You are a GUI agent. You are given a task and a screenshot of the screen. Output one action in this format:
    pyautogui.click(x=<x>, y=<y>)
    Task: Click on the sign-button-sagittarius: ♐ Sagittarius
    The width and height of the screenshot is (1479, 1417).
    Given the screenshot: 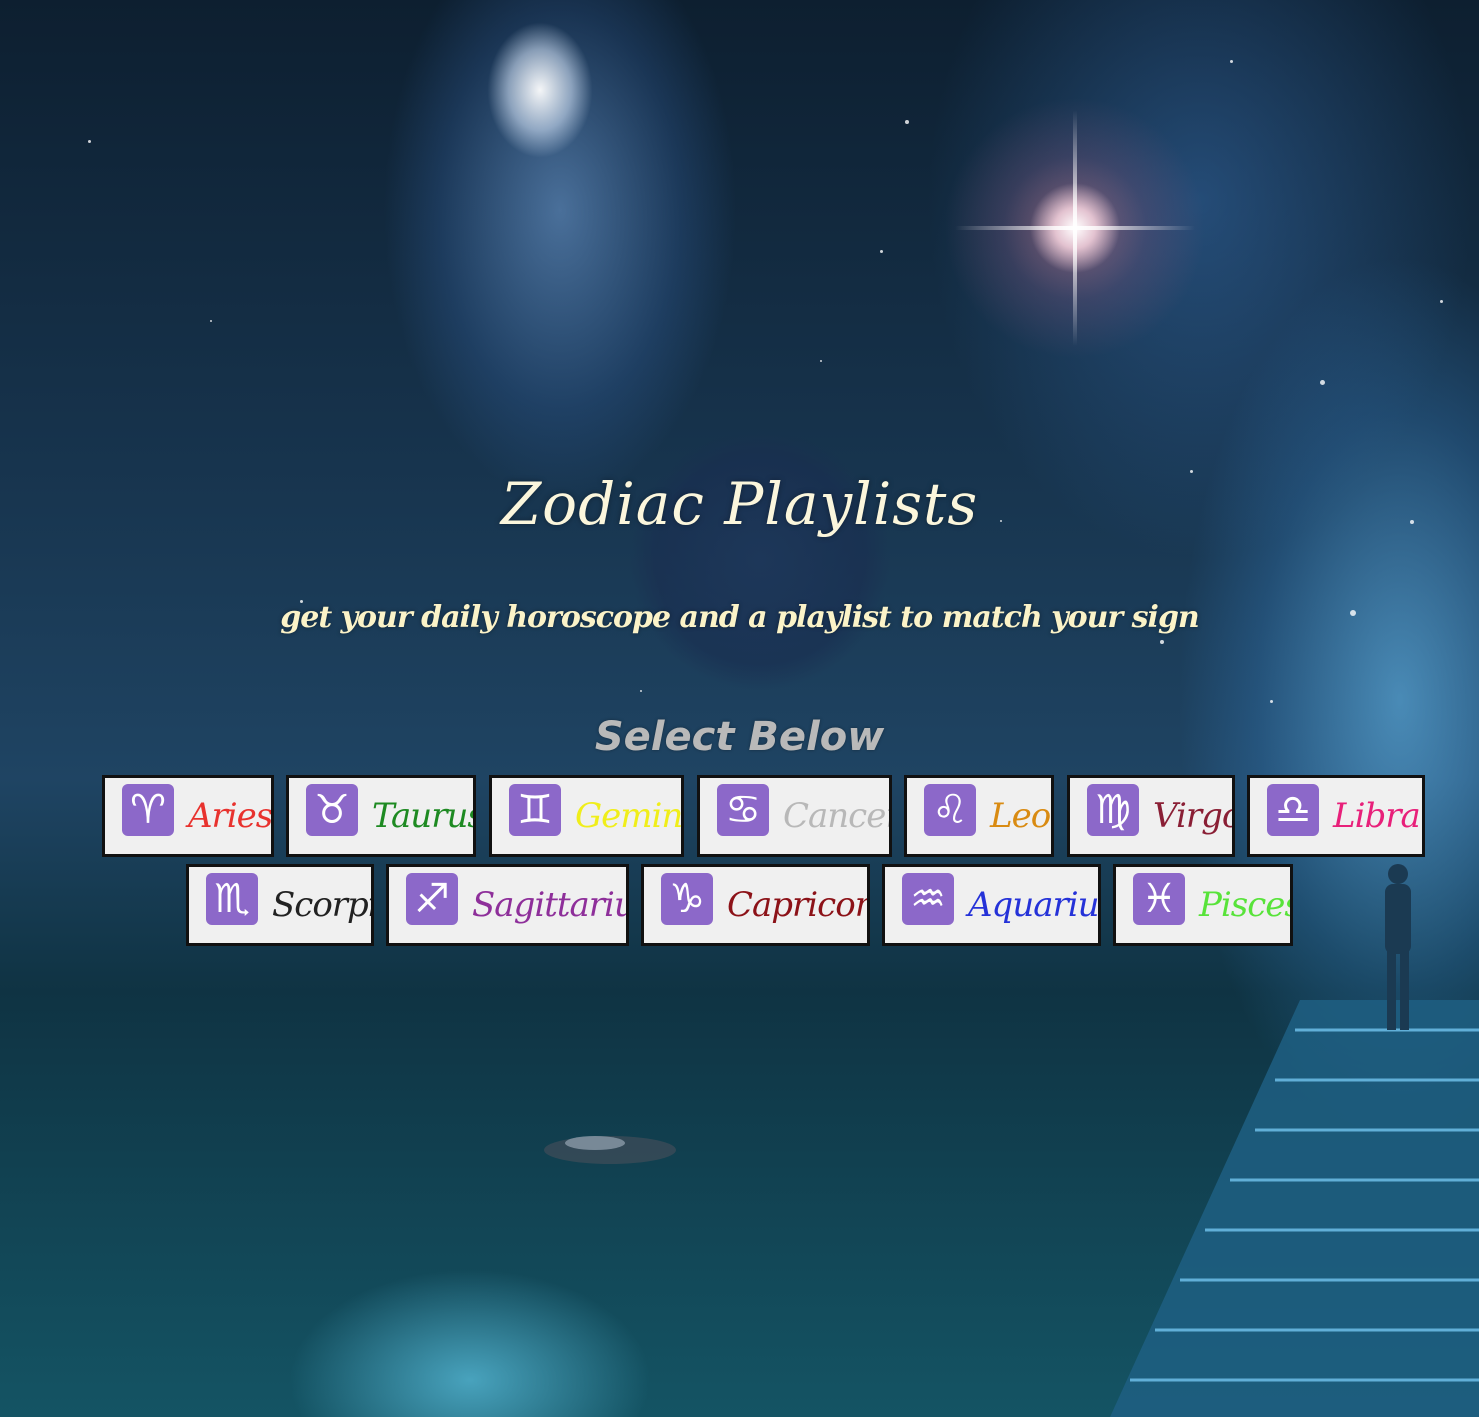 What is the action you would take?
    pyautogui.click(x=507, y=905)
    